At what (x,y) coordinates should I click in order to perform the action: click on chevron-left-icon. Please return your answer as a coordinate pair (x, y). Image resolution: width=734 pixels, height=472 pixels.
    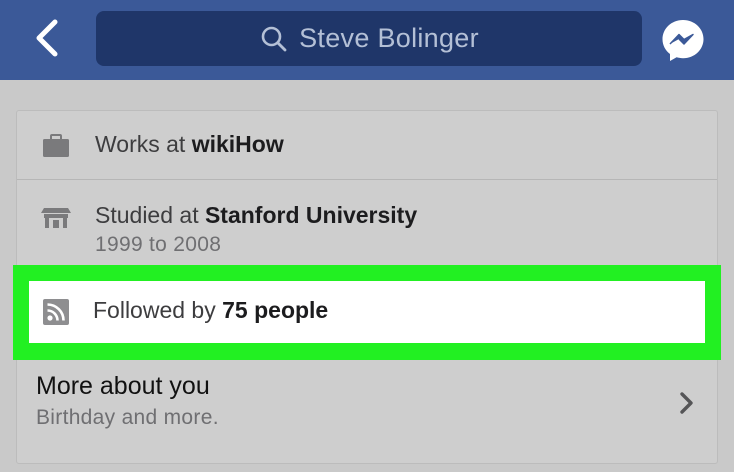
    Looking at the image, I should click on (46, 40).